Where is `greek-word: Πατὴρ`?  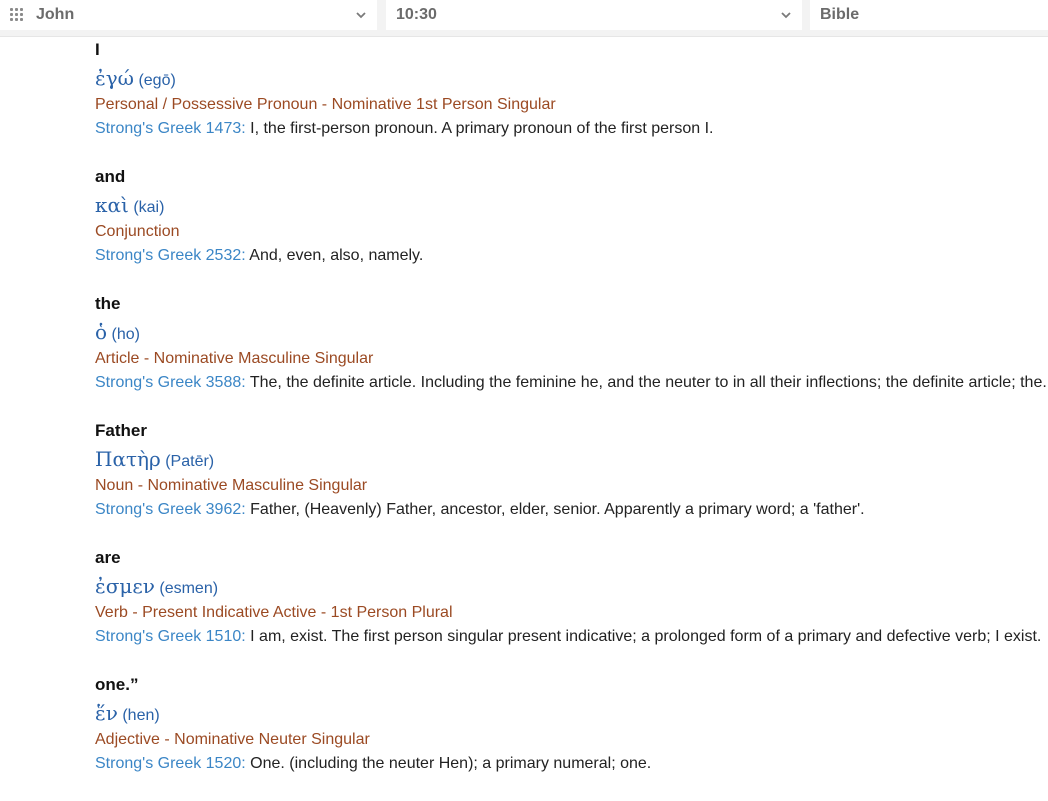 greek-word: Πατὴρ is located at coordinates (128, 459).